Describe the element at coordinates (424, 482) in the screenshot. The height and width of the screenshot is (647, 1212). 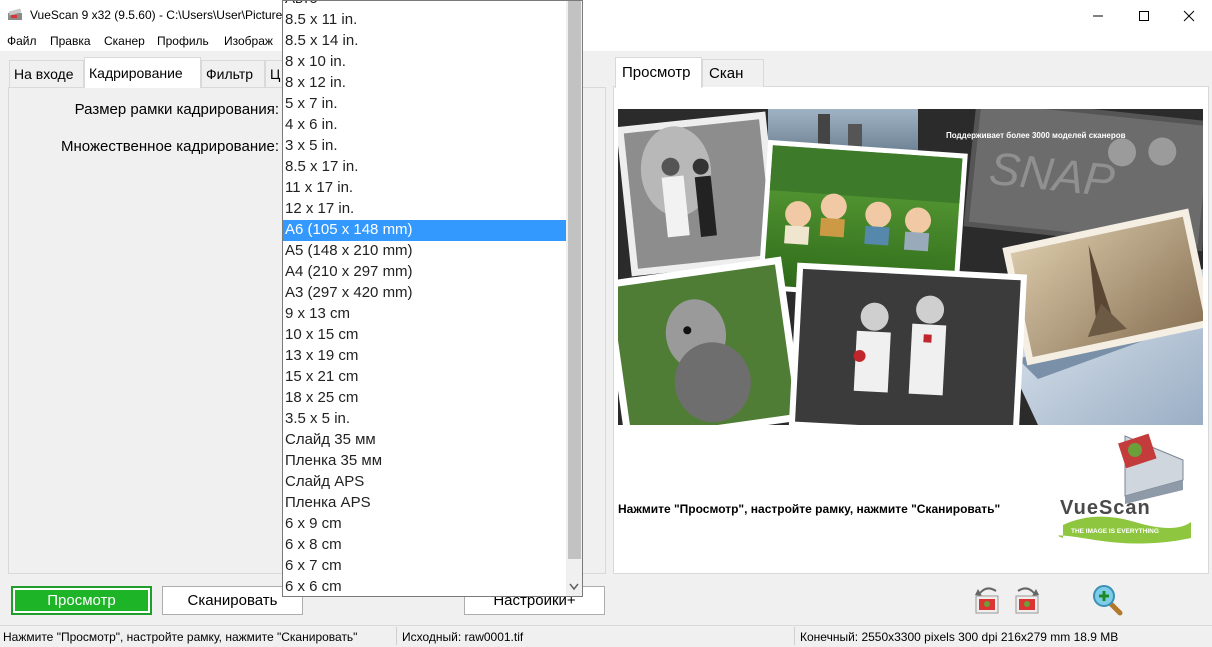
I see `dropdown-option: Слайд APS` at that location.